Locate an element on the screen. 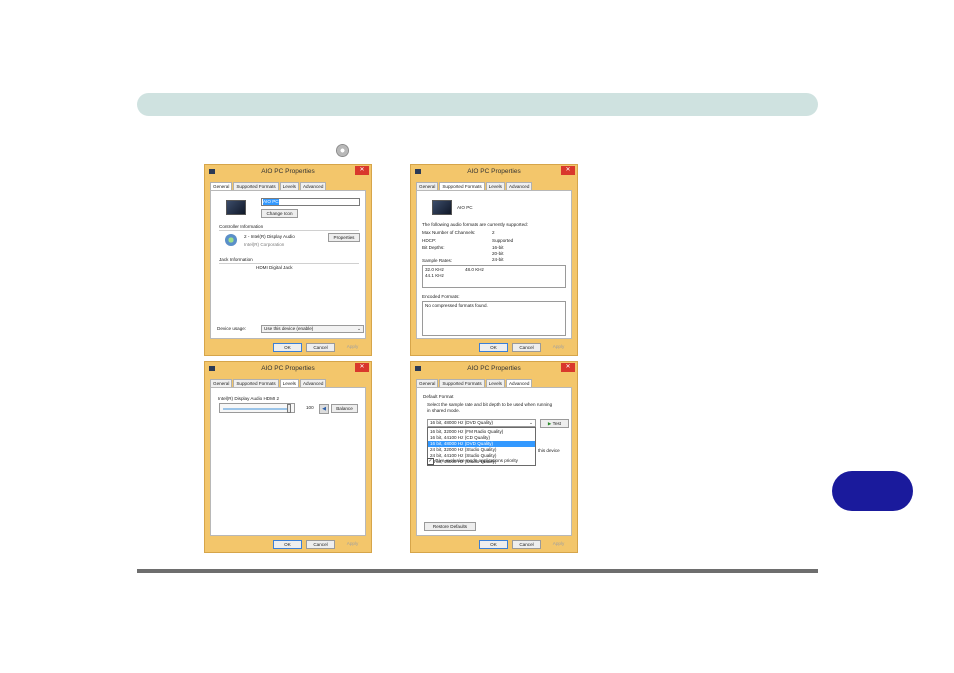 The image size is (954, 673). play-icon: ▶ is located at coordinates (549, 423).